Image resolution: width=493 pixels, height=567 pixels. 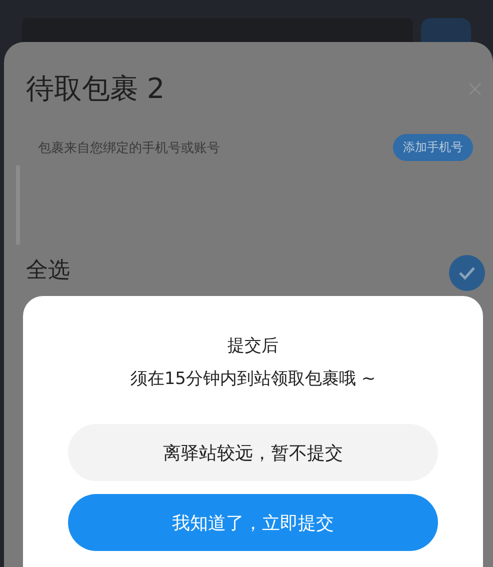 What do you see at coordinates (253, 379) in the screenshot?
I see `dialog-message: 须在15分钟内到站领取包裹哦 ~` at bounding box center [253, 379].